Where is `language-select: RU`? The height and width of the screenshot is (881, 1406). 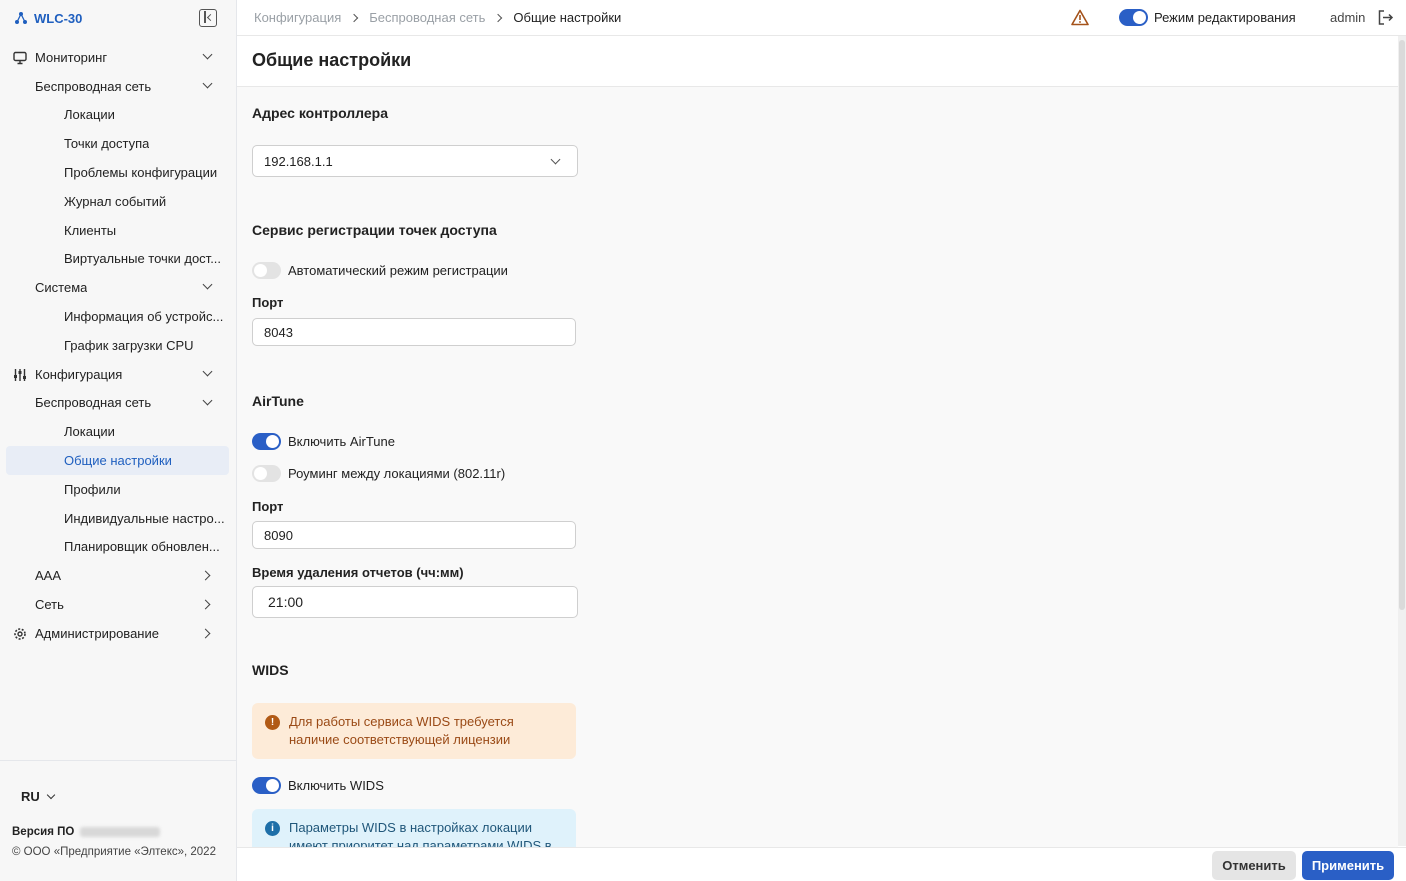
language-select: RU is located at coordinates (38, 796).